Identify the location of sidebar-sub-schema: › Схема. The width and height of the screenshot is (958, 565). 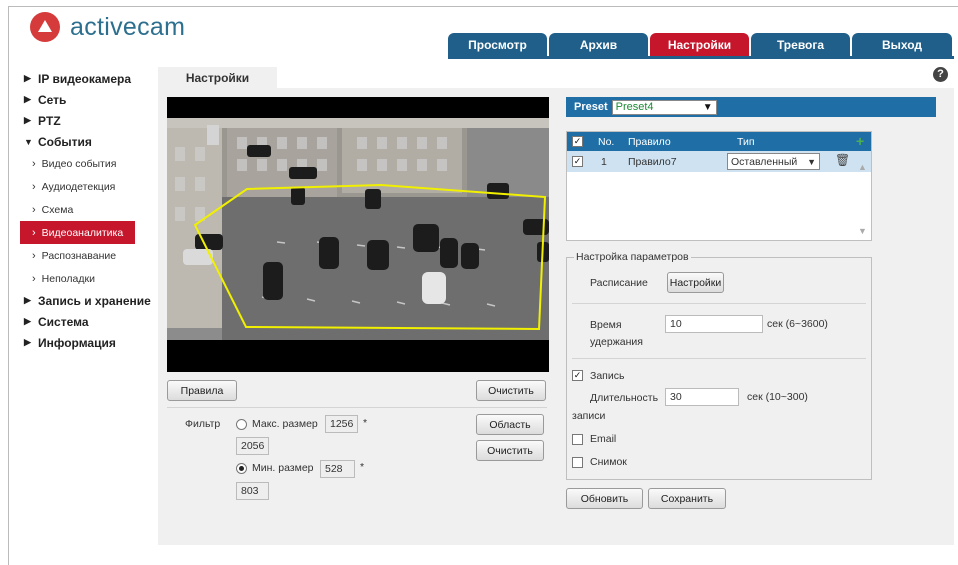
(87, 209).